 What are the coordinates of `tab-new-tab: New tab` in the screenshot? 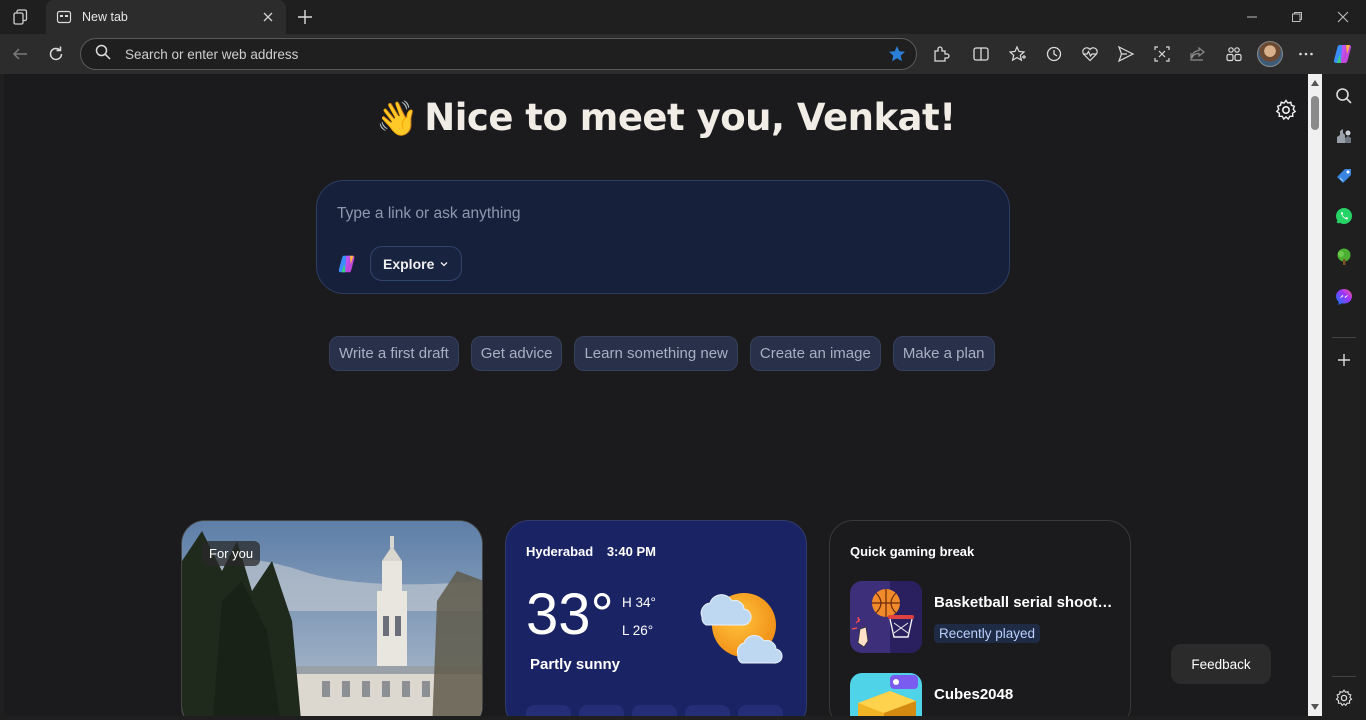 It's located at (166, 17).